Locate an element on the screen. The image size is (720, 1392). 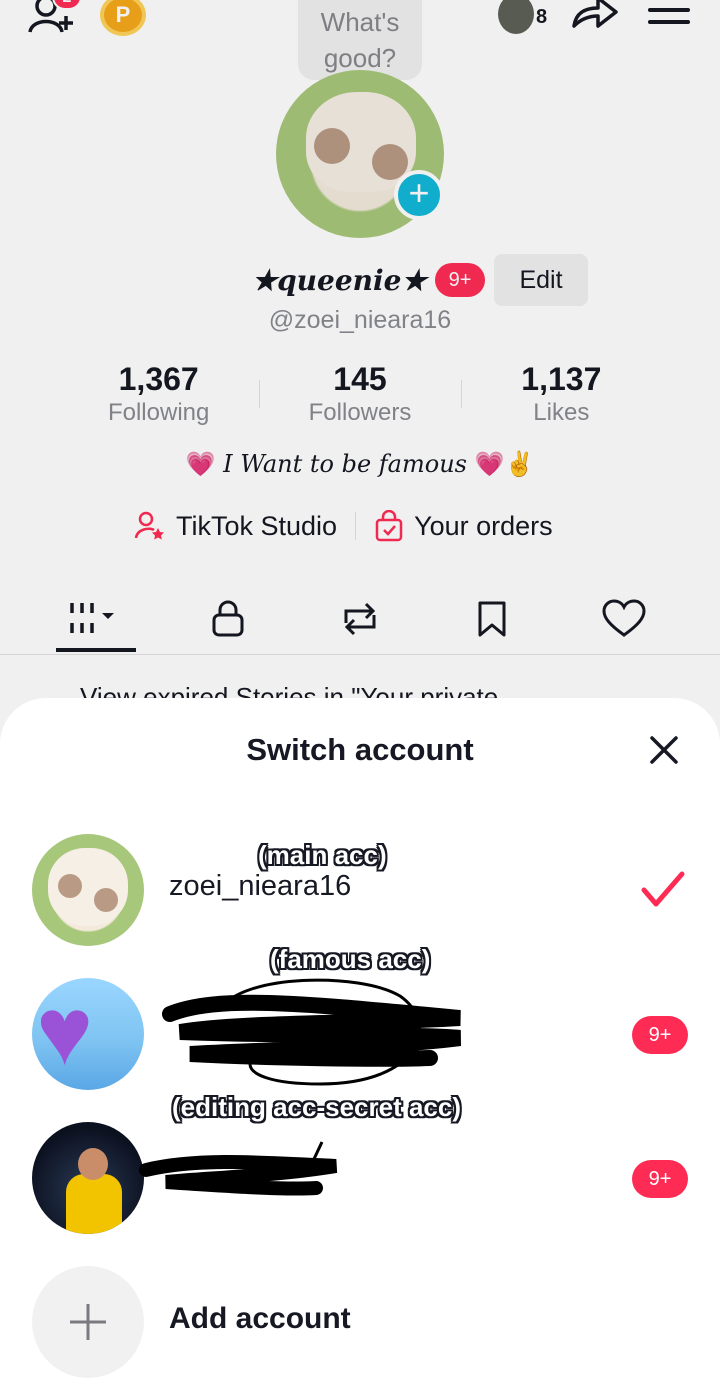
close-button is located at coordinates (664, 750).